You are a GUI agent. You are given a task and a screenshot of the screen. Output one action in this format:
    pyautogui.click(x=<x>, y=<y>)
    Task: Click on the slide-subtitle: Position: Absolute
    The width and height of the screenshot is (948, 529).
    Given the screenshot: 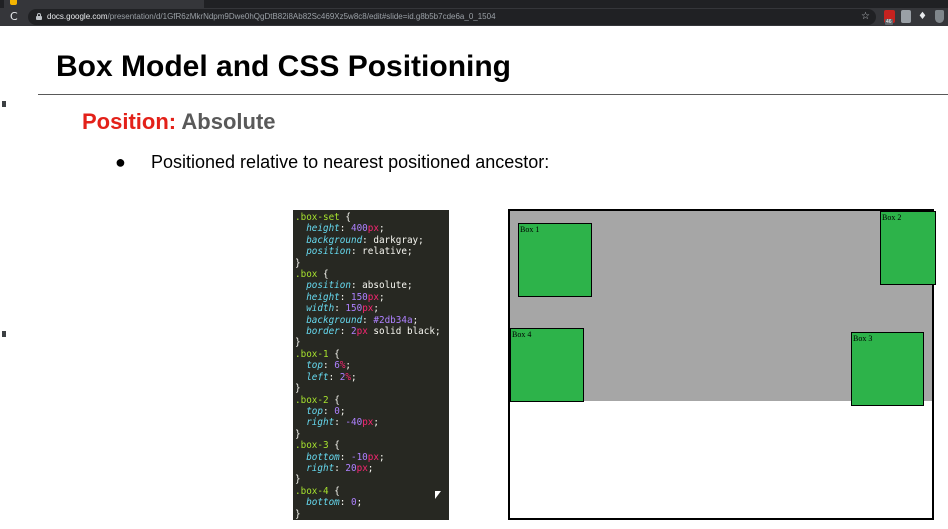 What is the action you would take?
    pyautogui.click(x=179, y=122)
    